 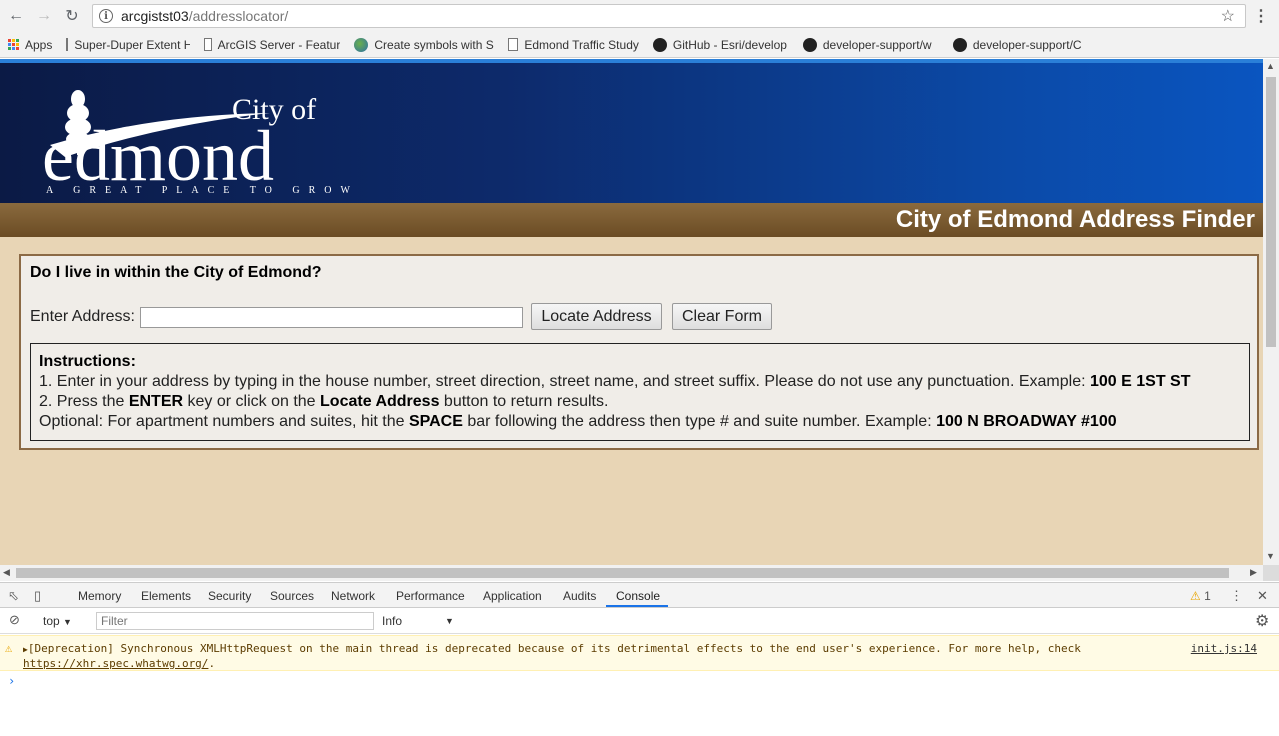 What do you see at coordinates (57, 621) in the screenshot?
I see `context-selector: top ▼` at bounding box center [57, 621].